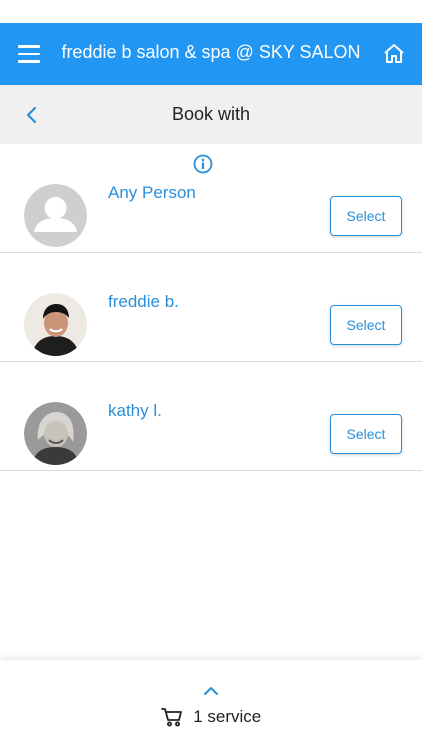 The image size is (422, 750). I want to click on info-icon, so click(203, 164).